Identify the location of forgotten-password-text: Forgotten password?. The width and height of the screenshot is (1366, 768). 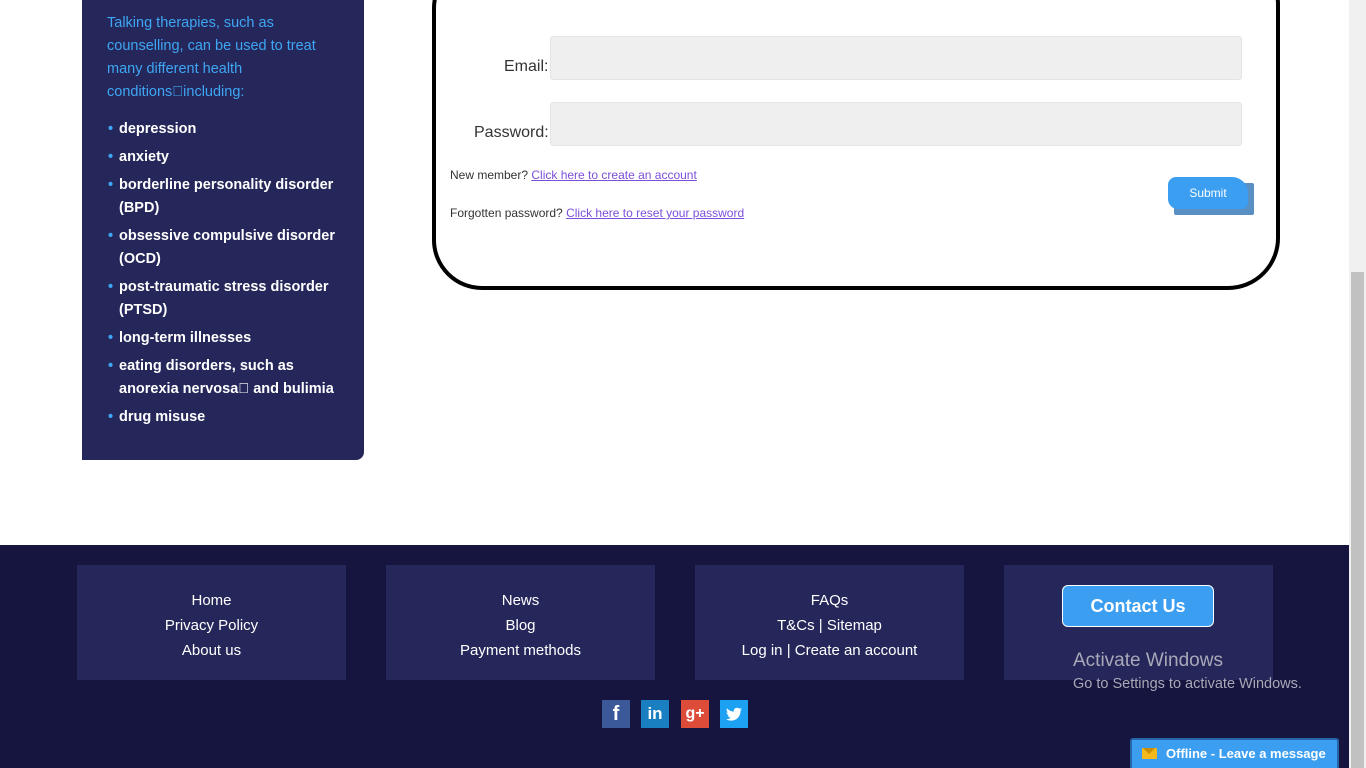
(506, 213).